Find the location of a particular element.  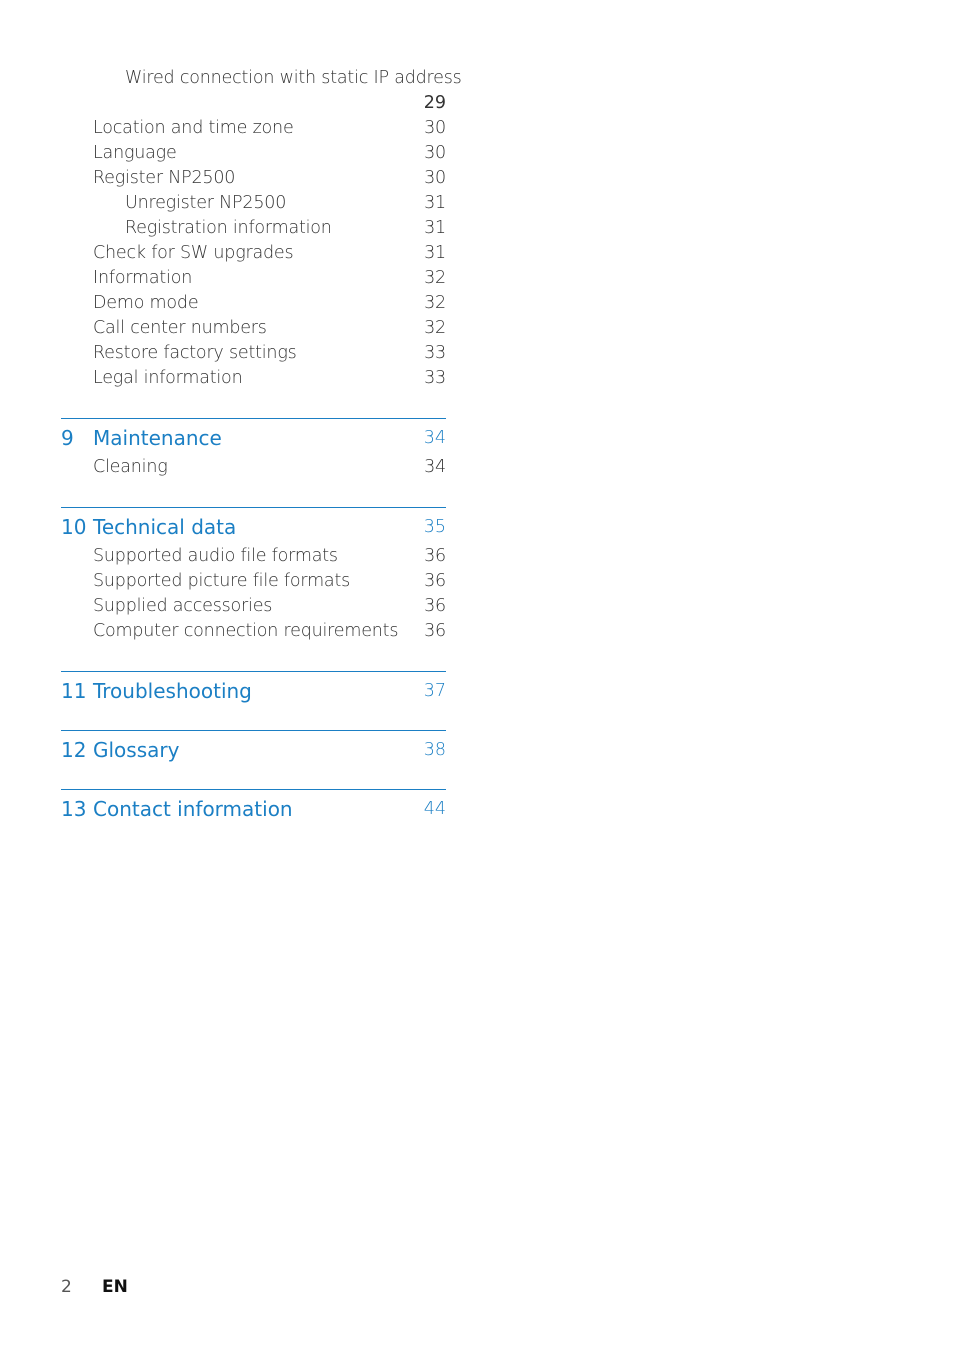

toc-section: 11 Troubleshooting 37 is located at coordinates (253, 689).